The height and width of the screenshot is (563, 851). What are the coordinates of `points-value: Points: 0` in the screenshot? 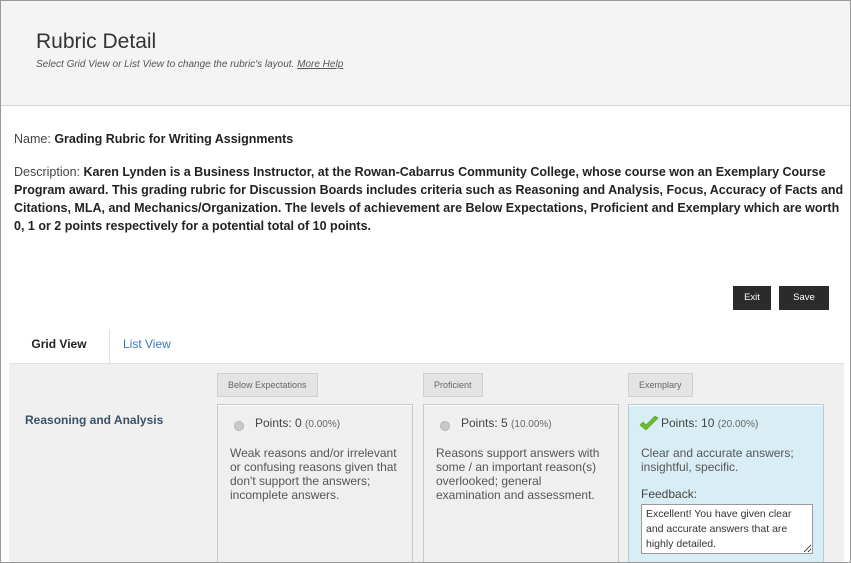 It's located at (278, 423).